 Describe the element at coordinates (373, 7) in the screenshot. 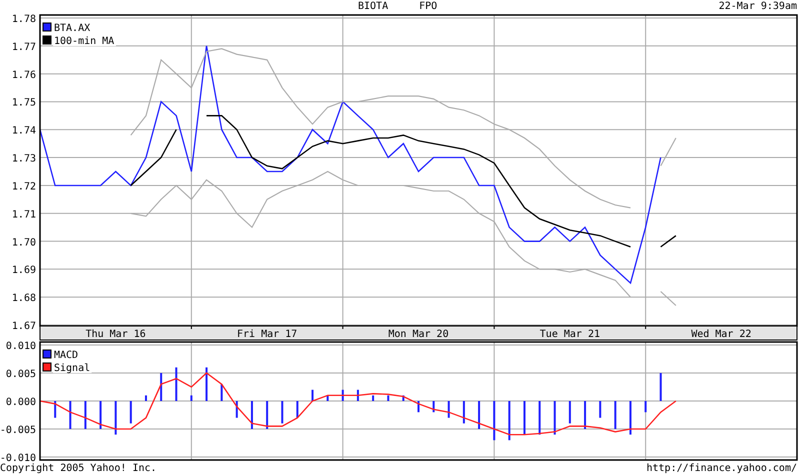

I see `ticker-name: BIOTA` at that location.